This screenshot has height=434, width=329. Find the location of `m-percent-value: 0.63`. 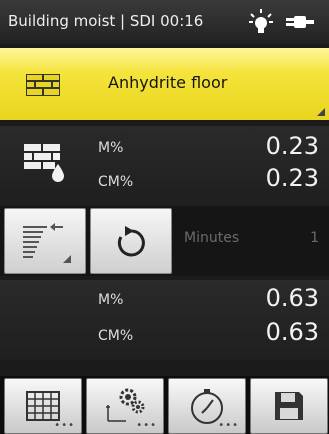

m-percent-value: 0.63 is located at coordinates (292, 298).